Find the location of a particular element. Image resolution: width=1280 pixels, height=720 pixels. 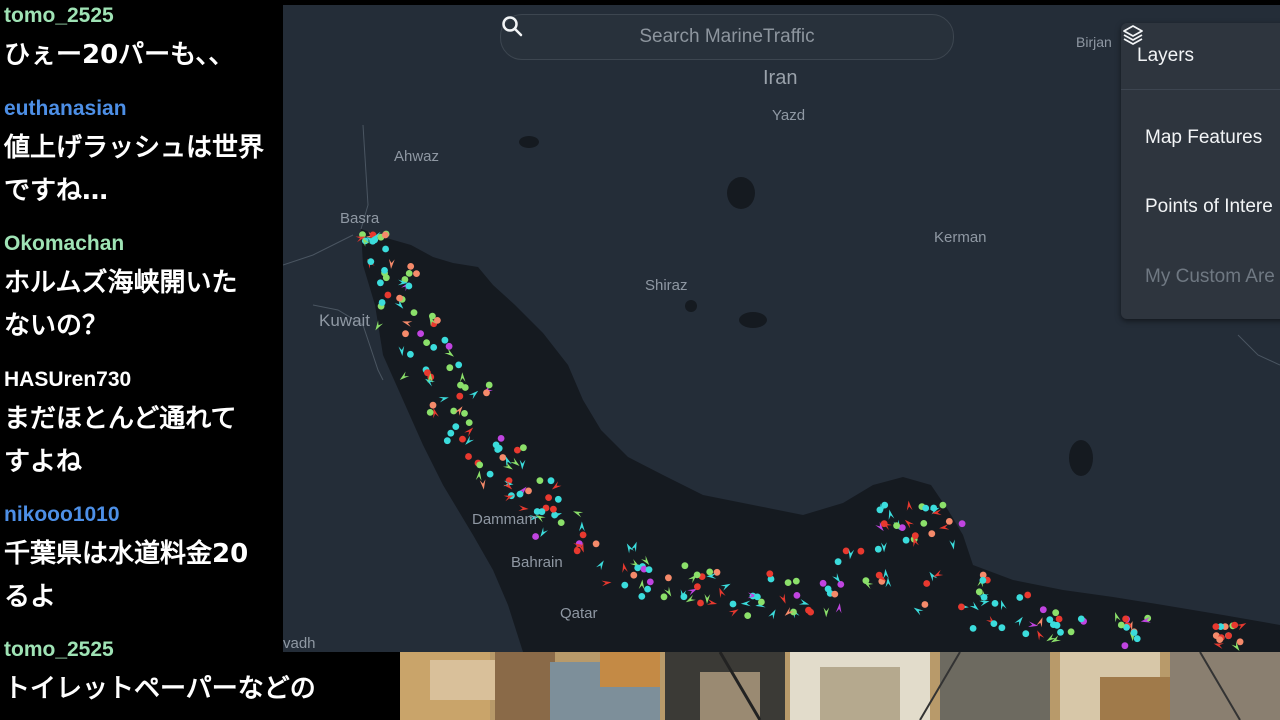

search-bar: Search MarineTraffic is located at coordinates (727, 37).